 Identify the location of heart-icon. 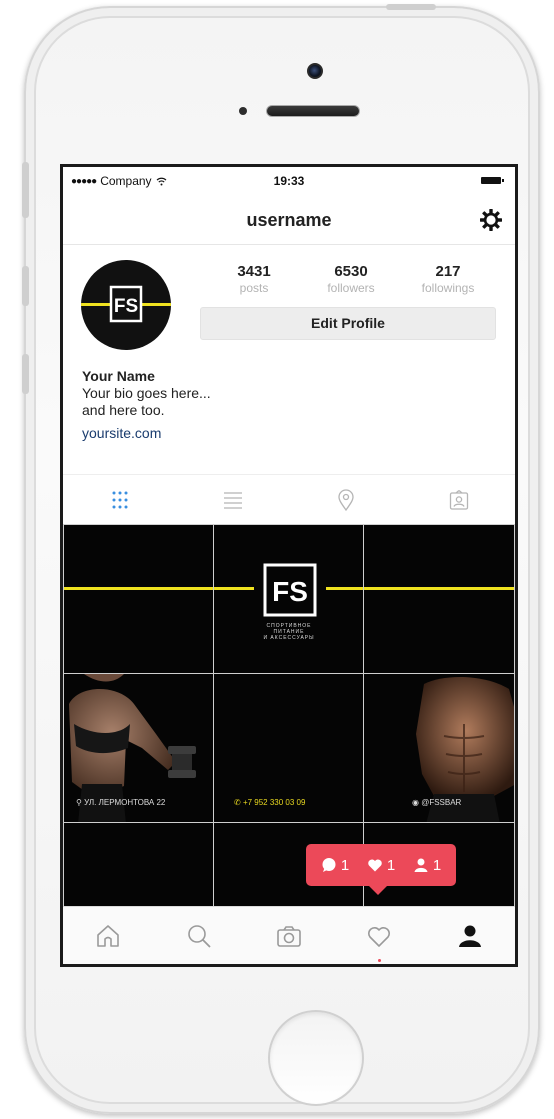
(379, 936).